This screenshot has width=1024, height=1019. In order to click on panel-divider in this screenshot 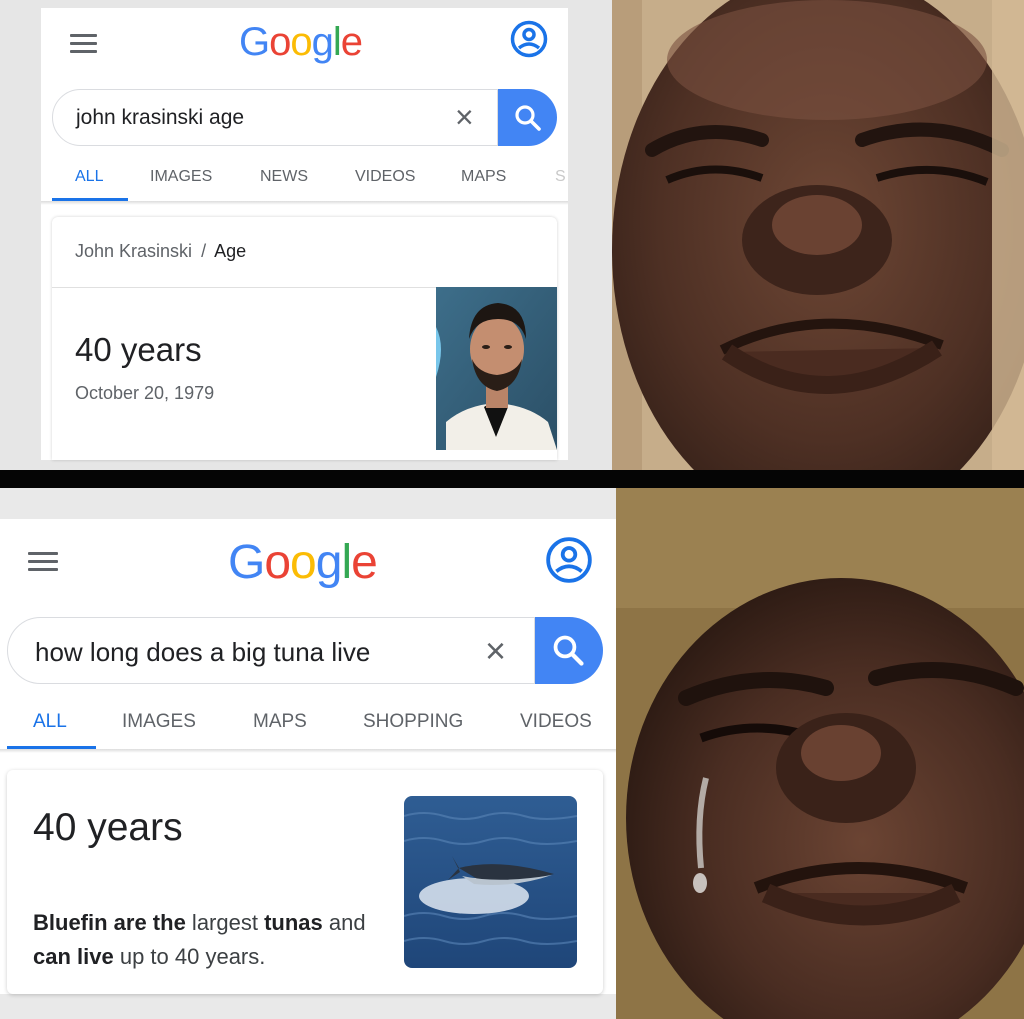, I will do `click(512, 479)`.